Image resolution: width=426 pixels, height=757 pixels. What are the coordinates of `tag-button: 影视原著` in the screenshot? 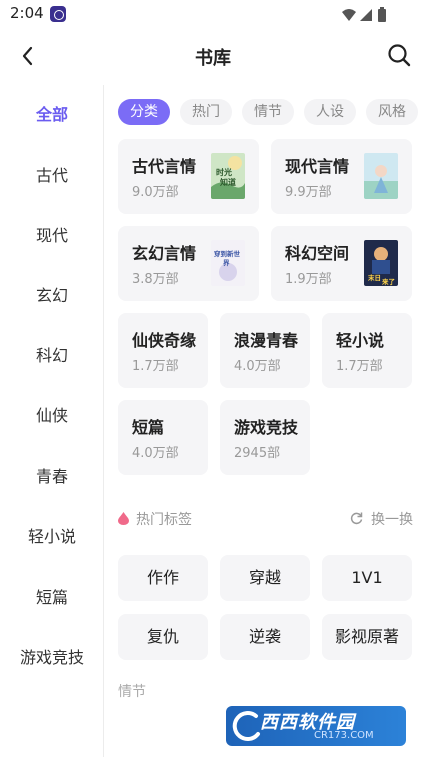 It's located at (367, 637).